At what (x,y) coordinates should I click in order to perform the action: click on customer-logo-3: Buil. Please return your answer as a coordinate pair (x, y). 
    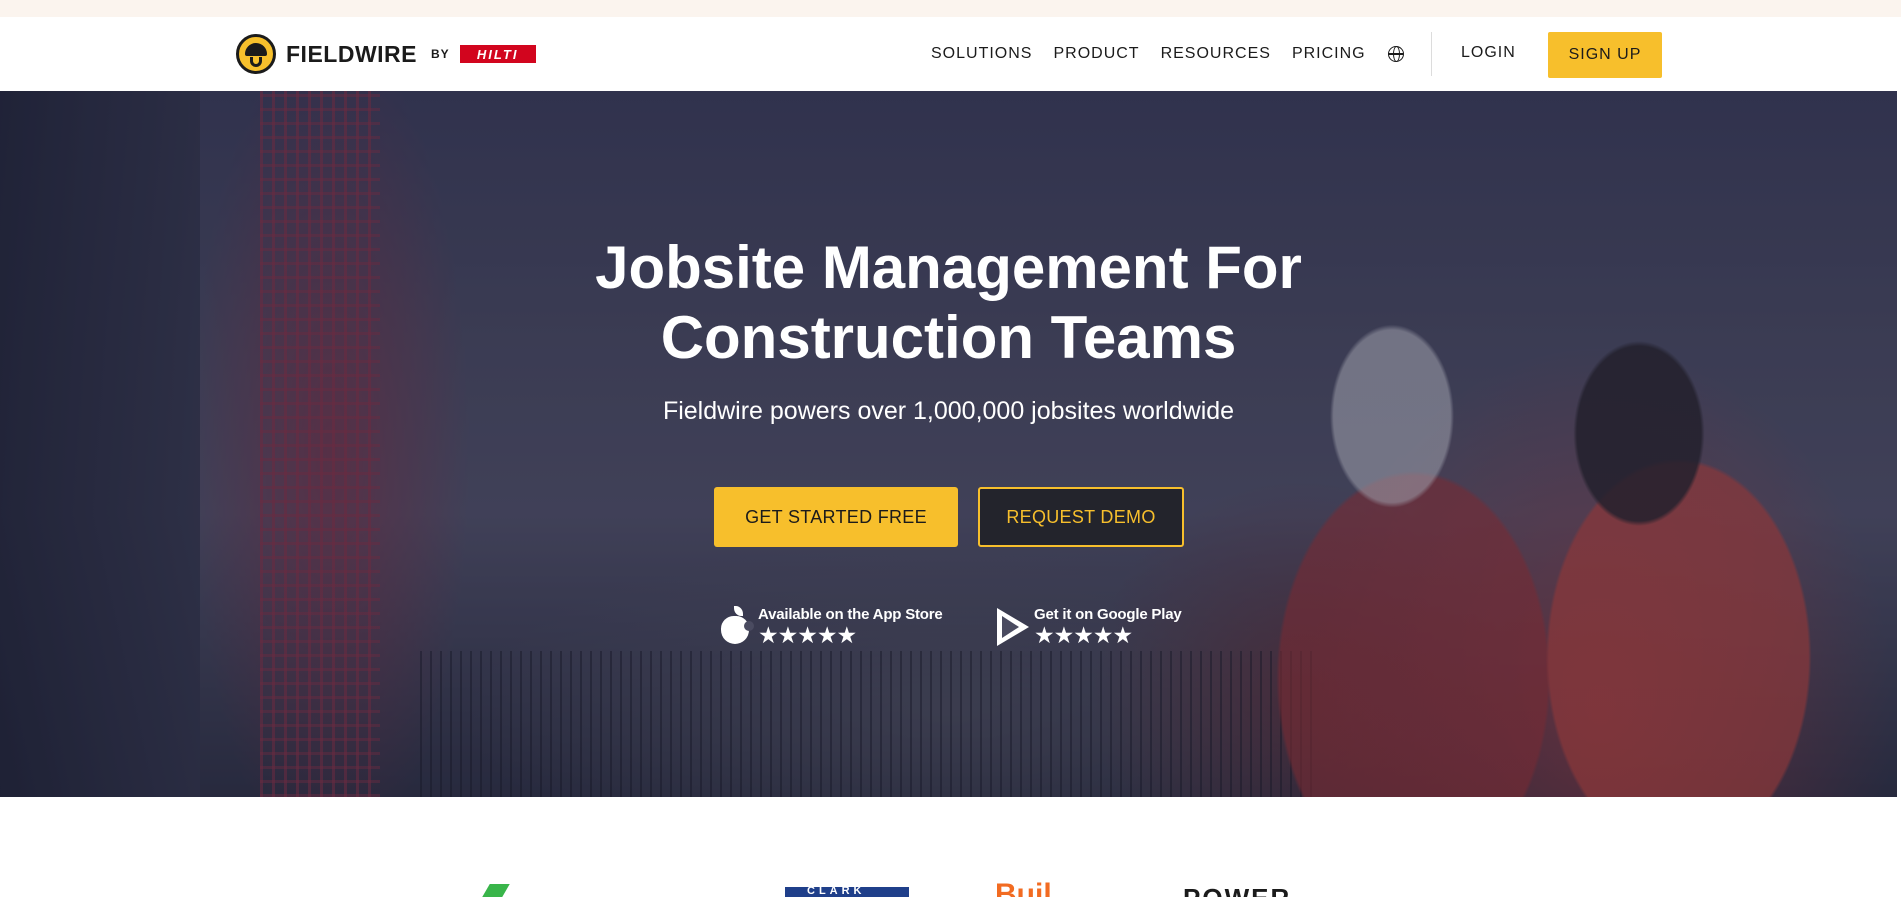
    Looking at the image, I should click on (1023, 888).